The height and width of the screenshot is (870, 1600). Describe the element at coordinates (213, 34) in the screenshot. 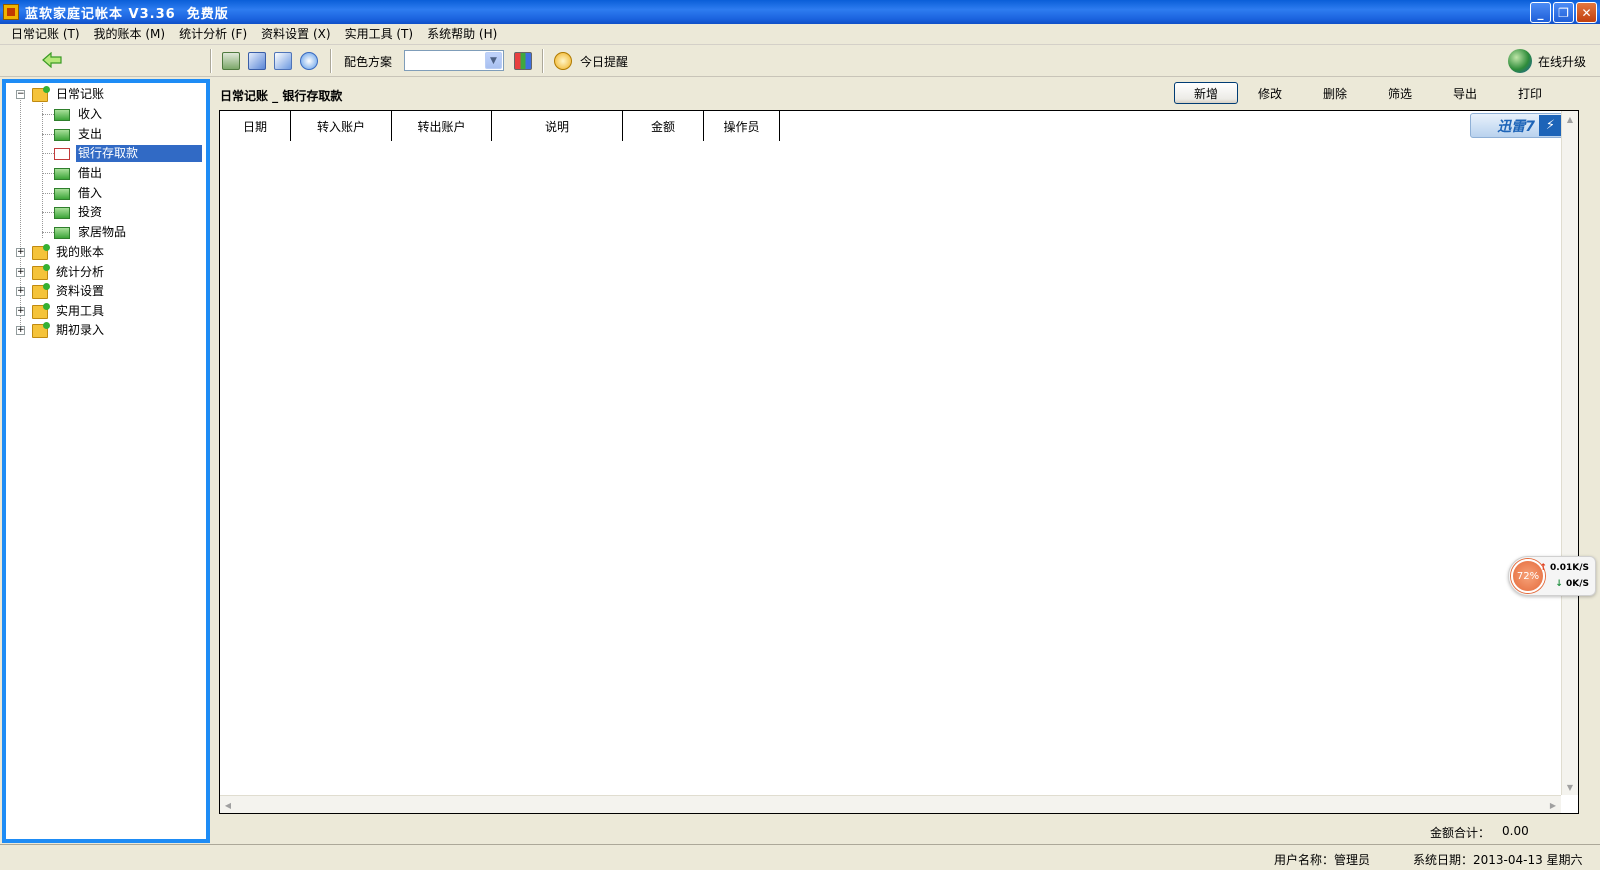

I see `menu-statistics: 统计分析 (F)` at that location.